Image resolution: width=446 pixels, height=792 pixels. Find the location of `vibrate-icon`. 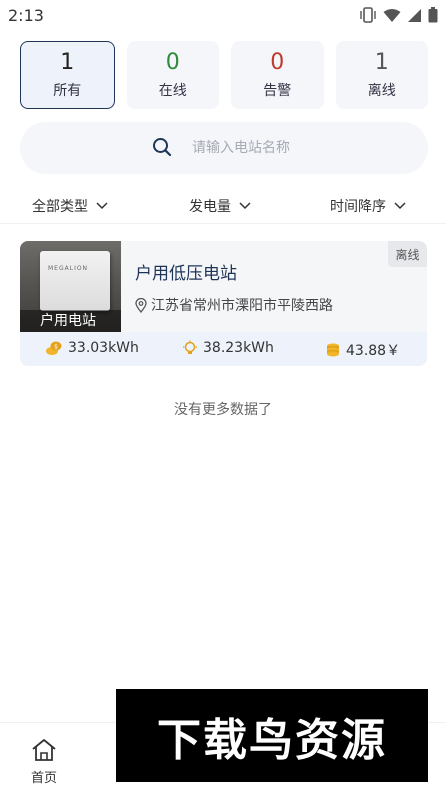

vibrate-icon is located at coordinates (368, 15).